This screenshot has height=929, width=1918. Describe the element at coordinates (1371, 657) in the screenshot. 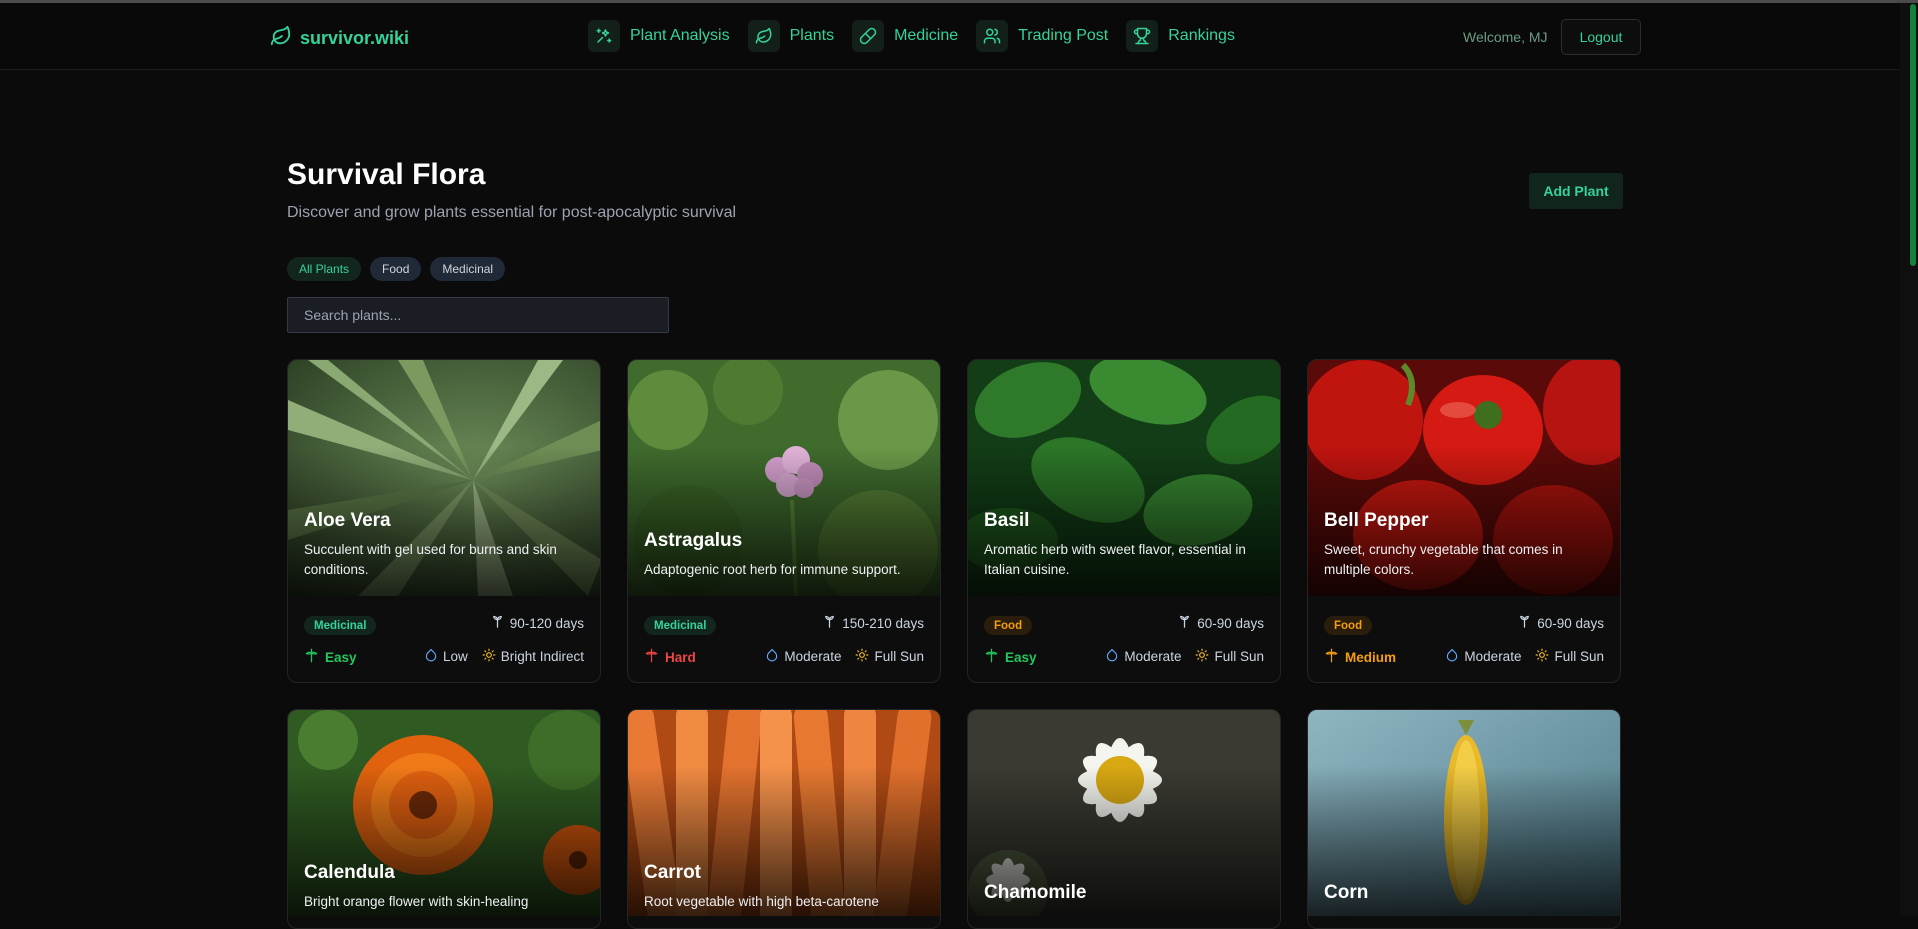

I see `difficulty-label: Medium` at that location.